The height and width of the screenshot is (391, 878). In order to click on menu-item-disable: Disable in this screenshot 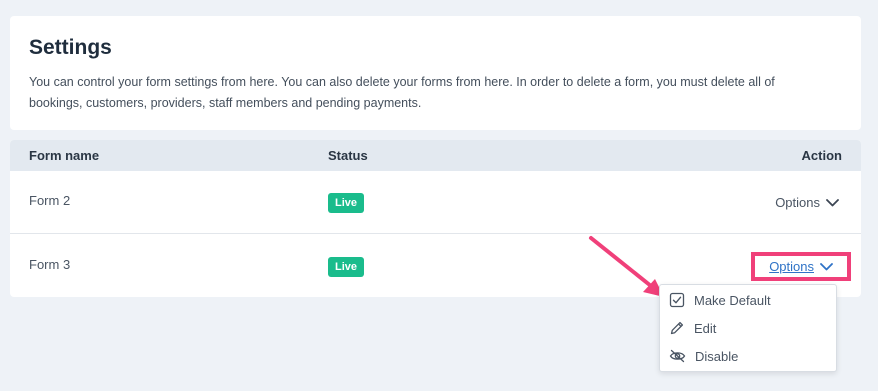, I will do `click(703, 356)`.